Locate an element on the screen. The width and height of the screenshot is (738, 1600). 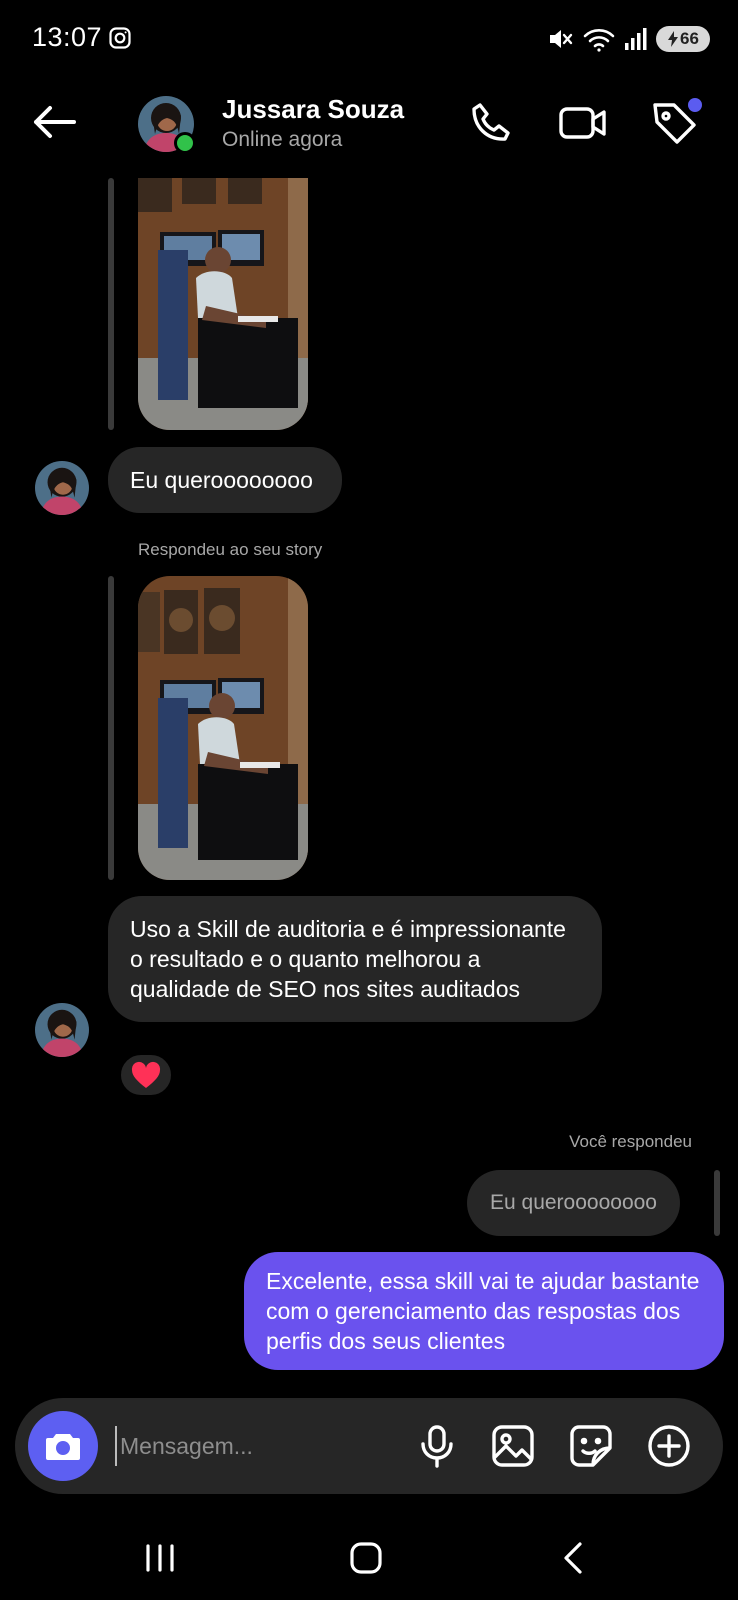
you-replied-caption: Você respondeu is located at coordinates (630, 1141).